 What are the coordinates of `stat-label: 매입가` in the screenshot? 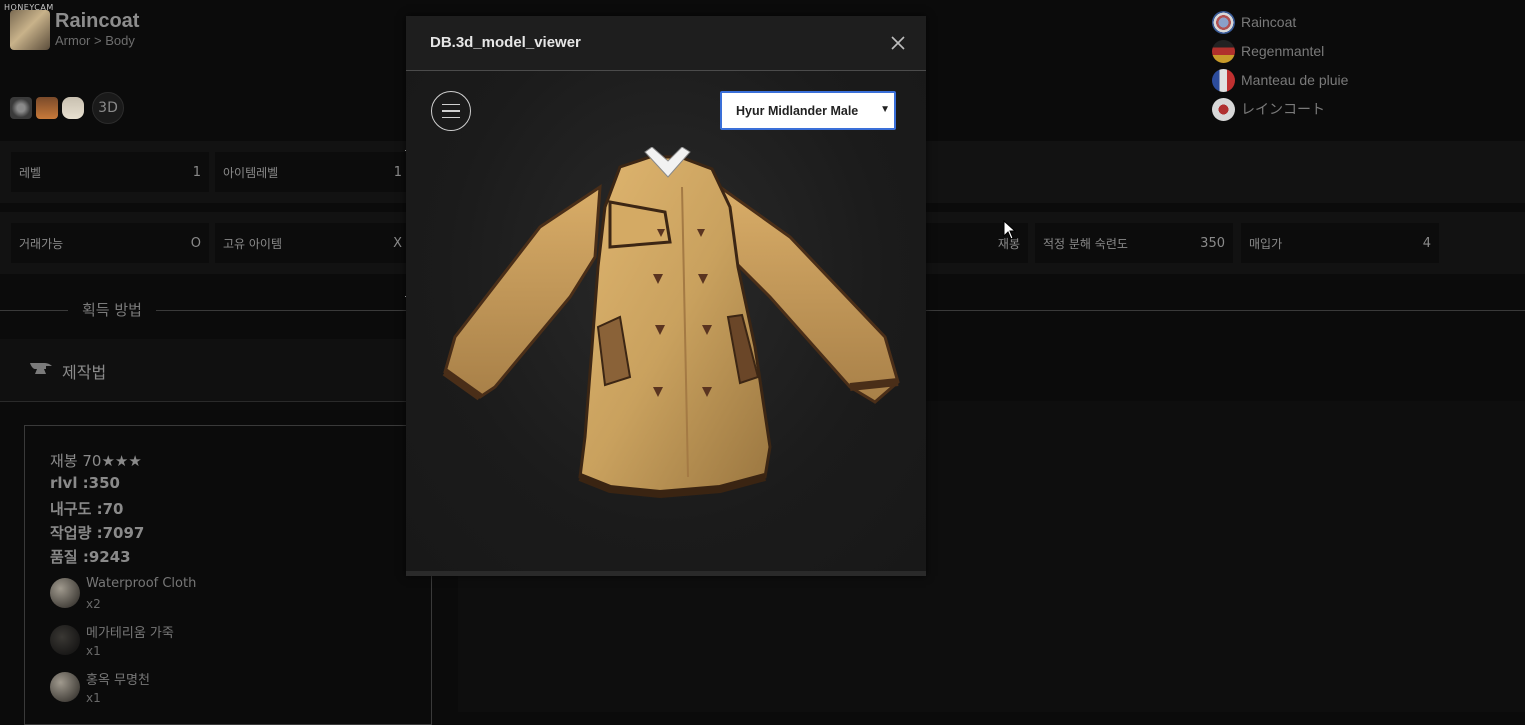 It's located at (1266, 243).